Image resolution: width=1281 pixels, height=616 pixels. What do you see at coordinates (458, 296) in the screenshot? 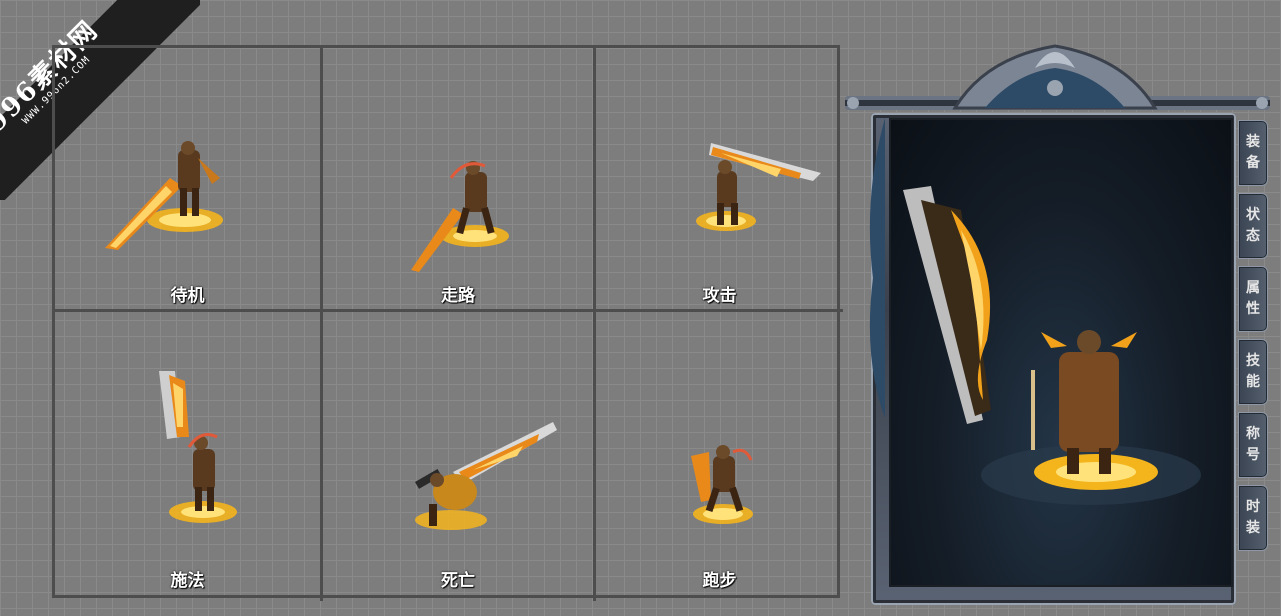
I see `pose-label-walk: 走路` at bounding box center [458, 296].